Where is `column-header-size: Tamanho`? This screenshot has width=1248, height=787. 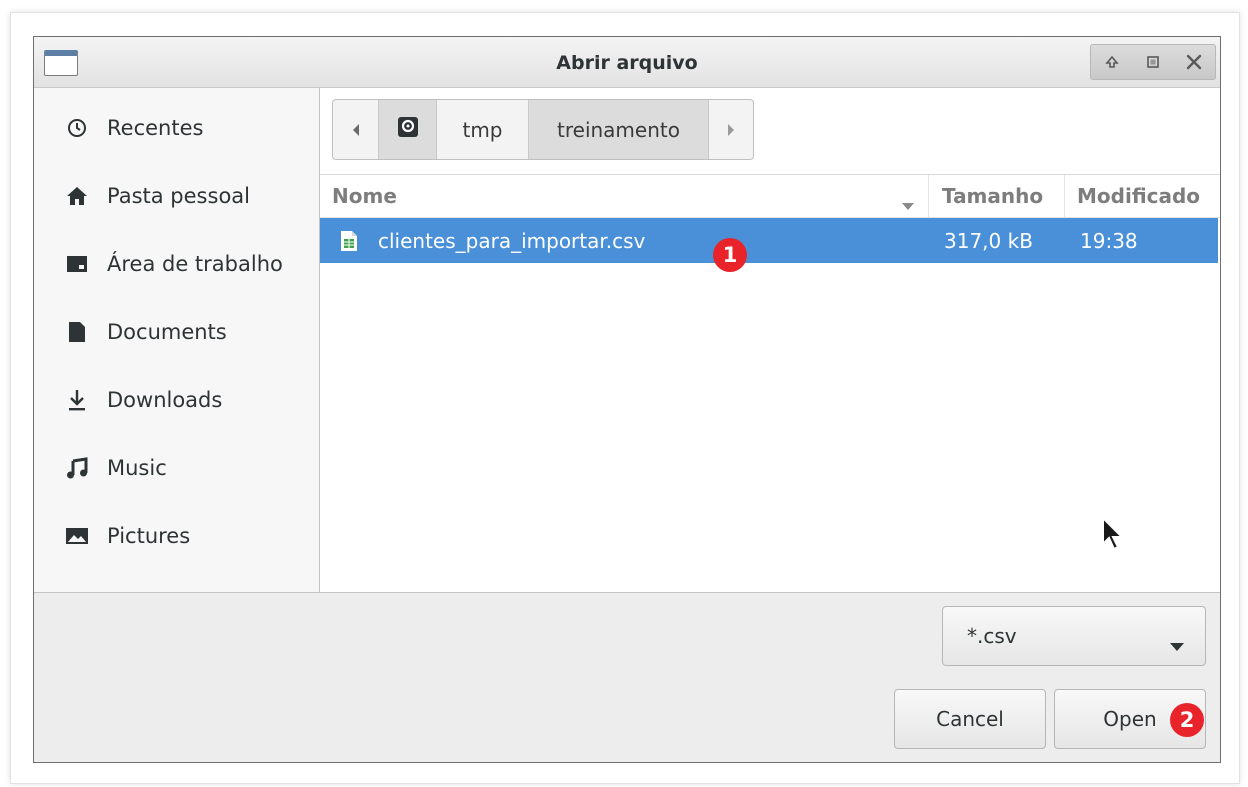
column-header-size: Tamanho is located at coordinates (996, 196).